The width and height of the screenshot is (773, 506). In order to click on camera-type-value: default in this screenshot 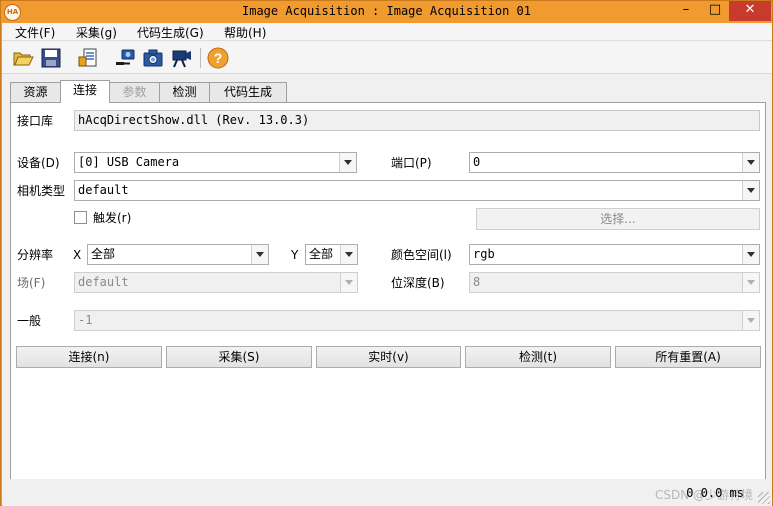, I will do `click(103, 190)`.